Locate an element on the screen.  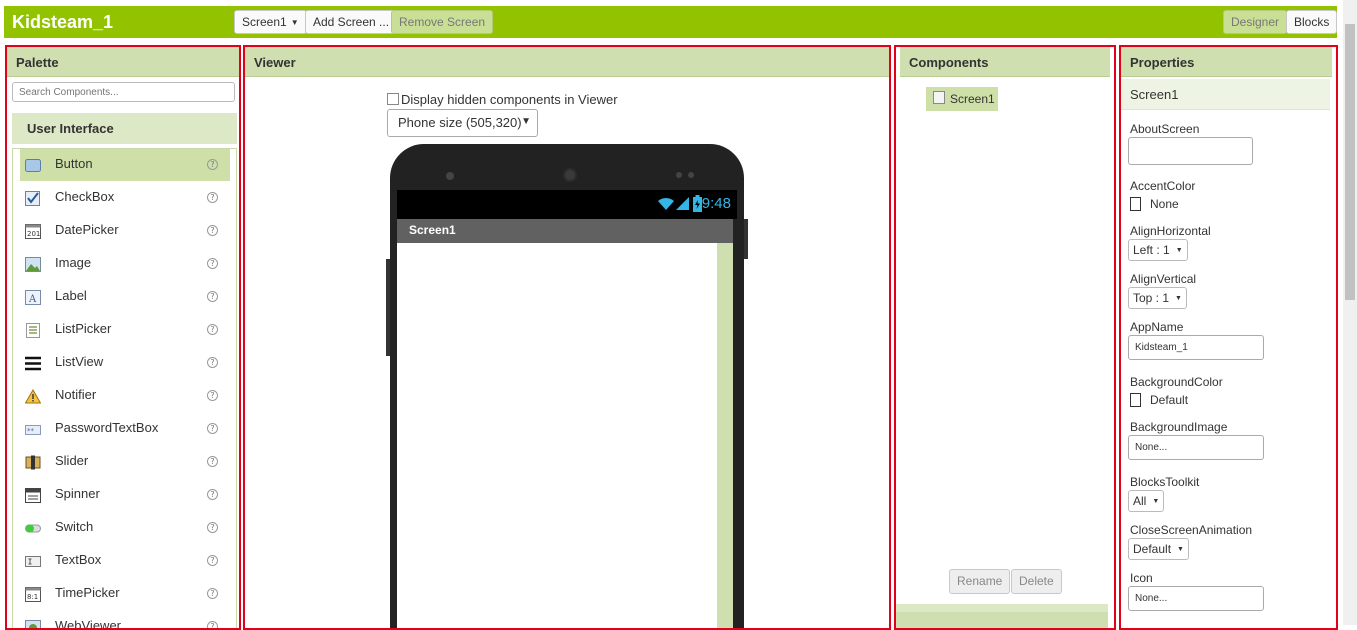
prop-label-backgroundimage: BackgroundImage is located at coordinates (1178, 427).